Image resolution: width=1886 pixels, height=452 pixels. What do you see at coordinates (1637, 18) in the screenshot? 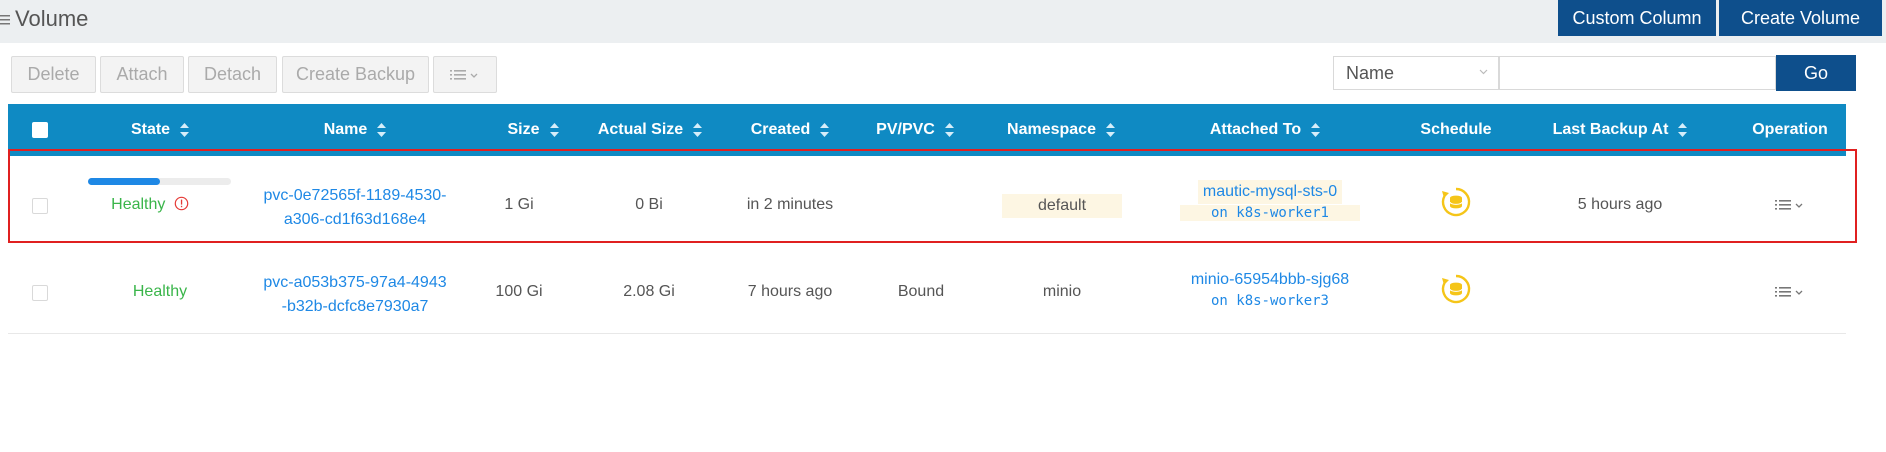
I see `custom-column-button: Custom Column` at bounding box center [1637, 18].